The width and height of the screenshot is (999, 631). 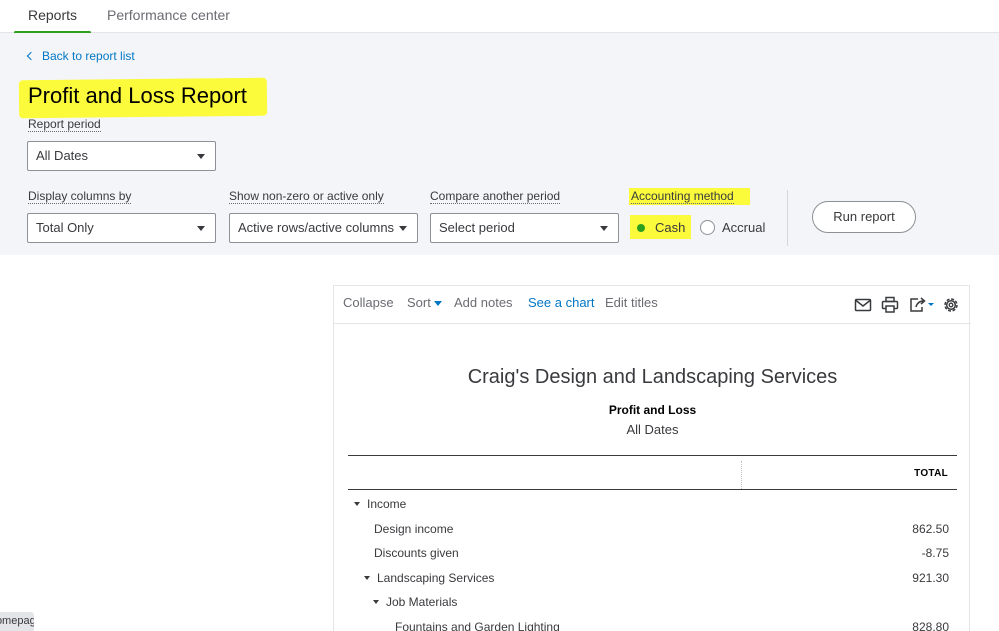 What do you see at coordinates (499, 17) in the screenshot?
I see `top-tab-bar: Reports Performance center` at bounding box center [499, 17].